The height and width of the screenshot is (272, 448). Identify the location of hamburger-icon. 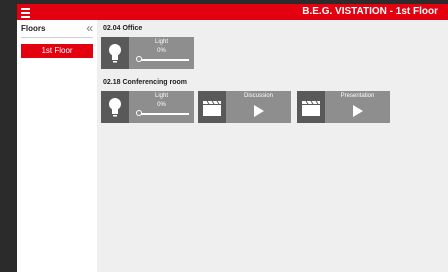
(27, 12).